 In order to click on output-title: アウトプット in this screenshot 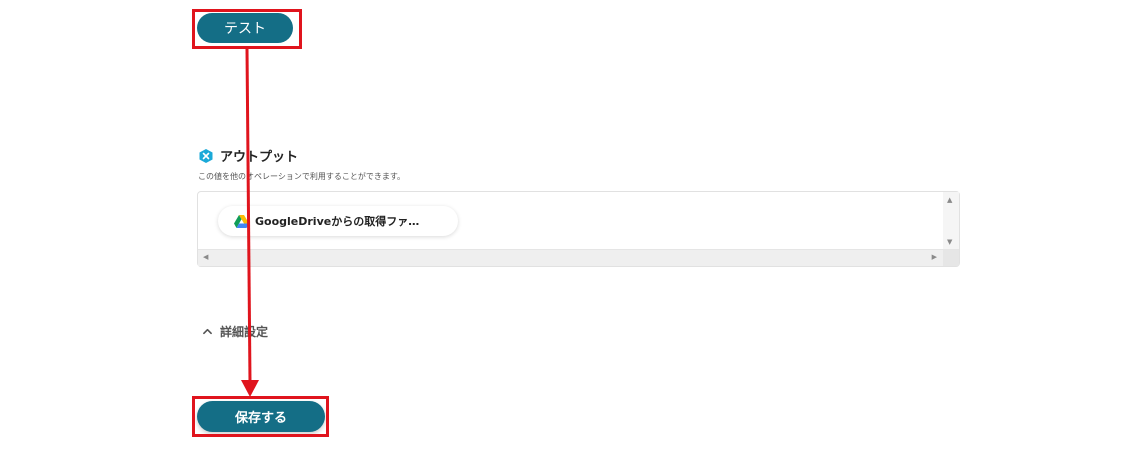, I will do `click(259, 157)`.